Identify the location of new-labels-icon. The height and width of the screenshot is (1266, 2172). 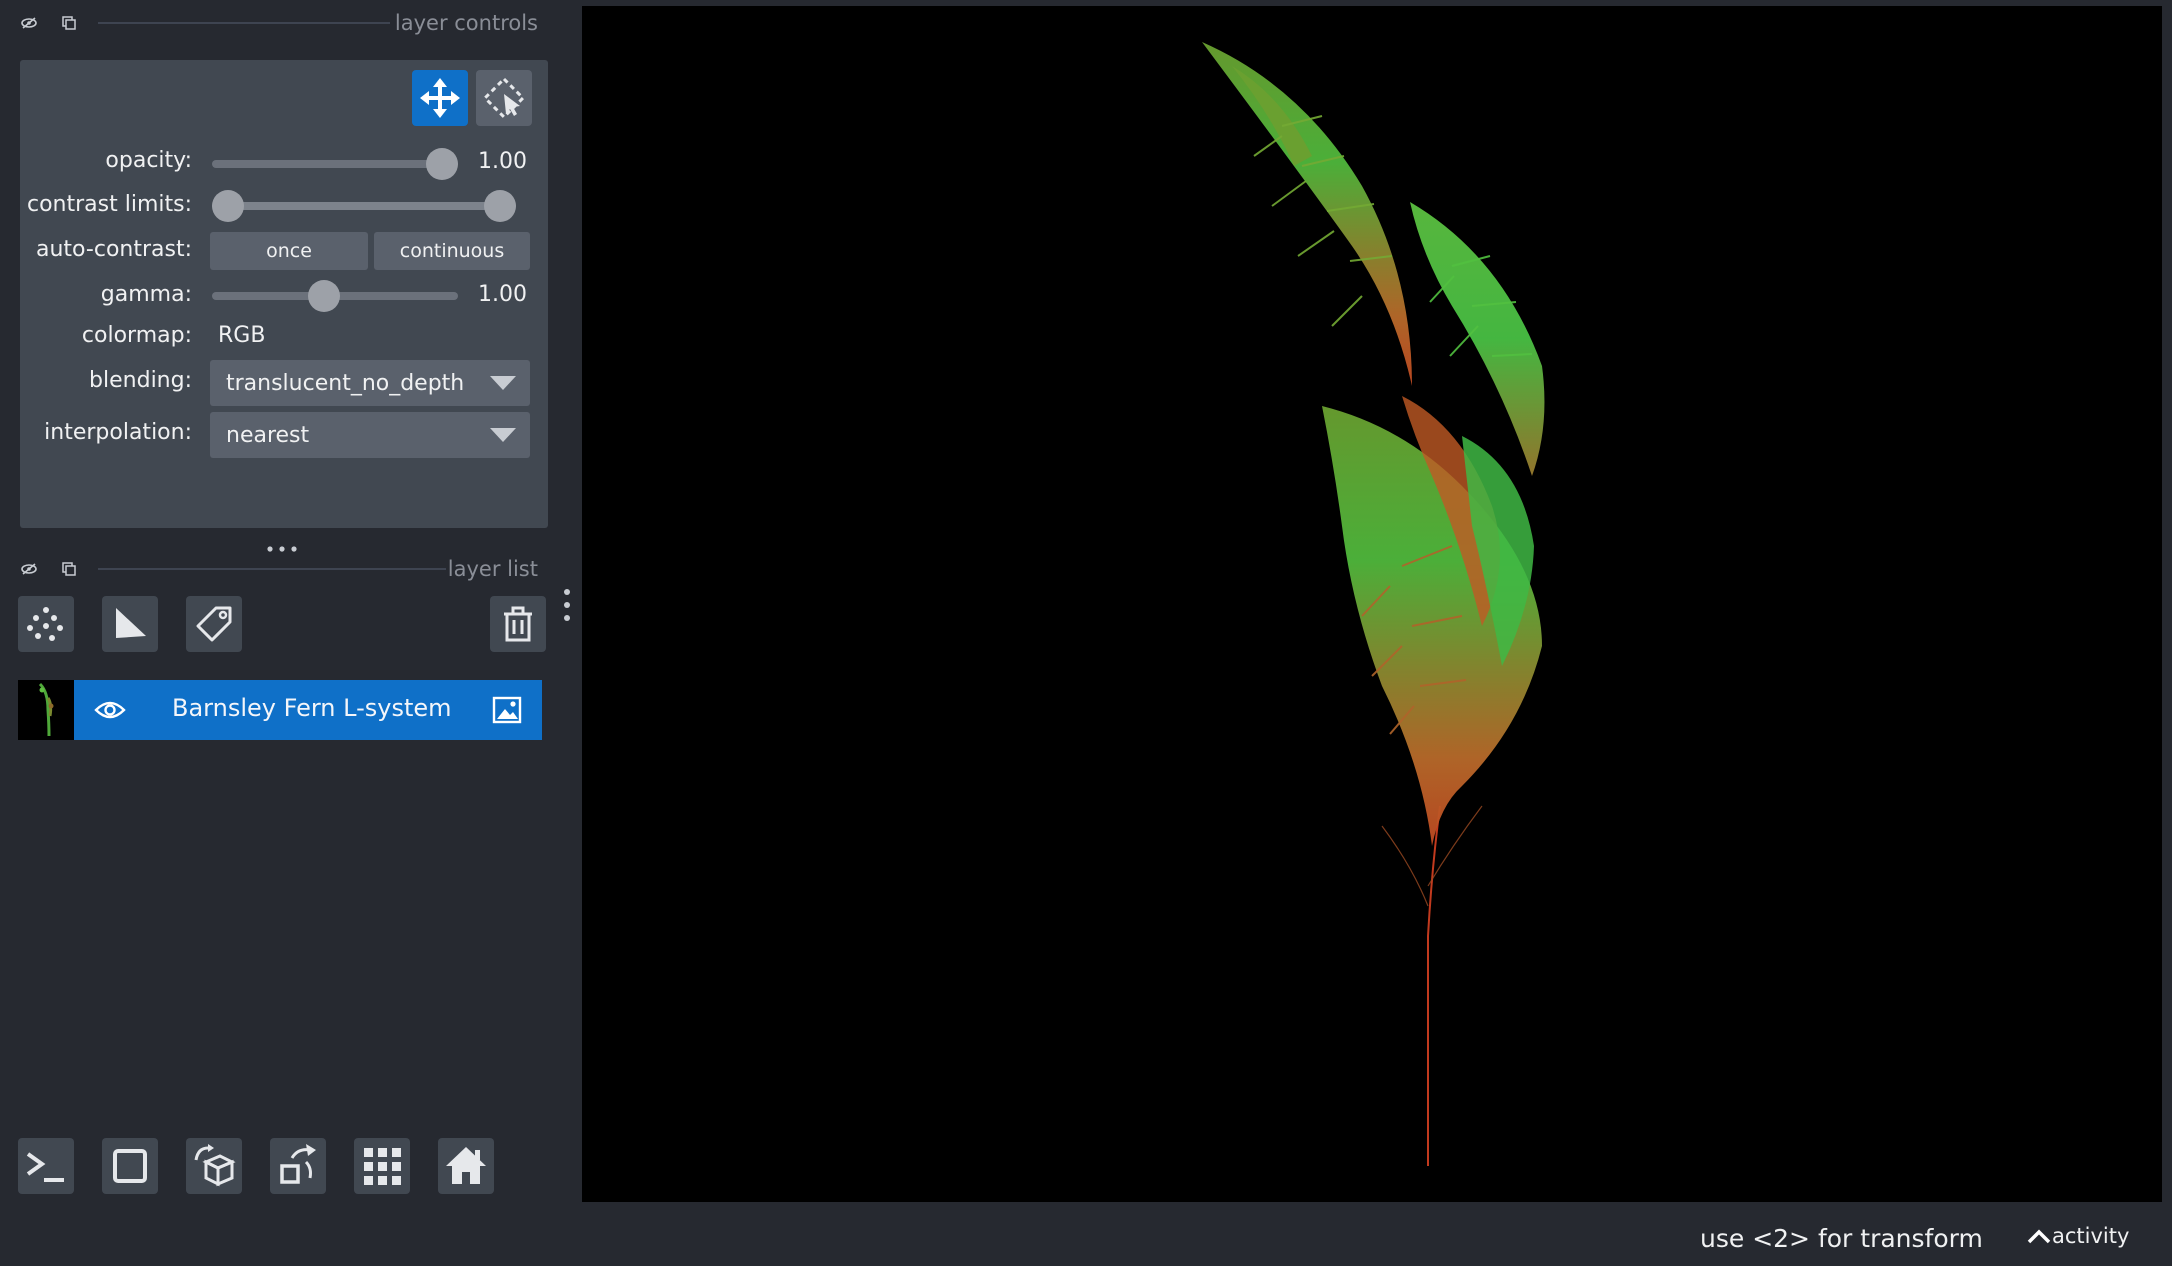
(214, 624).